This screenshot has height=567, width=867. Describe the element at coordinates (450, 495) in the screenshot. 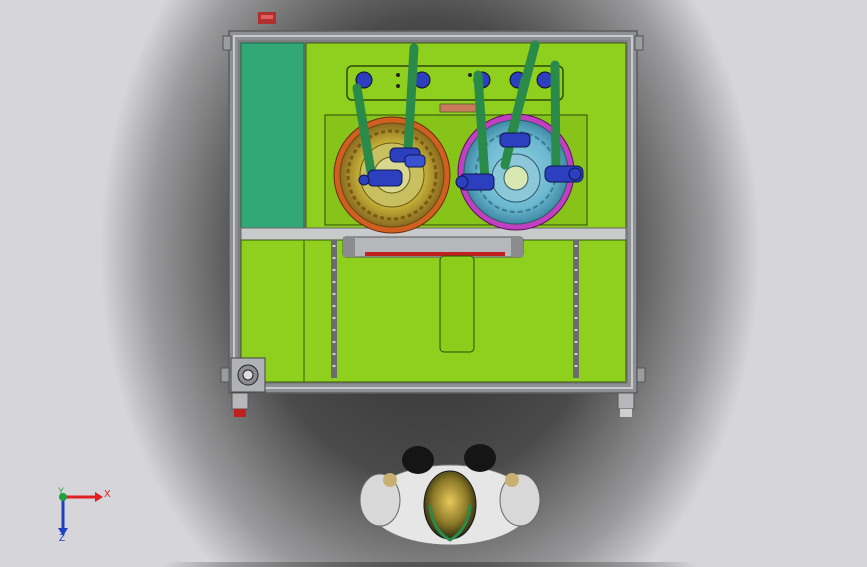

I see `human-figure-icon` at that location.